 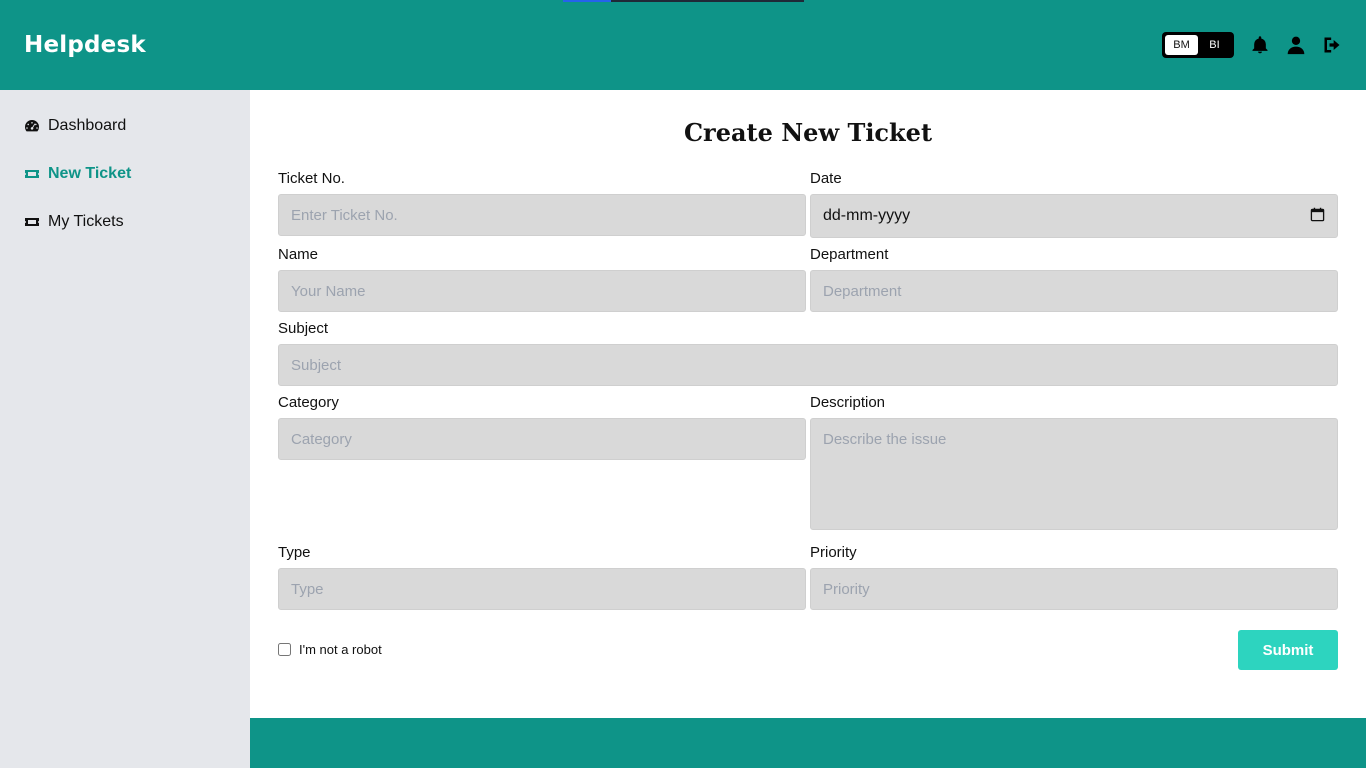 I want to click on captcha-checkbox, so click(x=284, y=649).